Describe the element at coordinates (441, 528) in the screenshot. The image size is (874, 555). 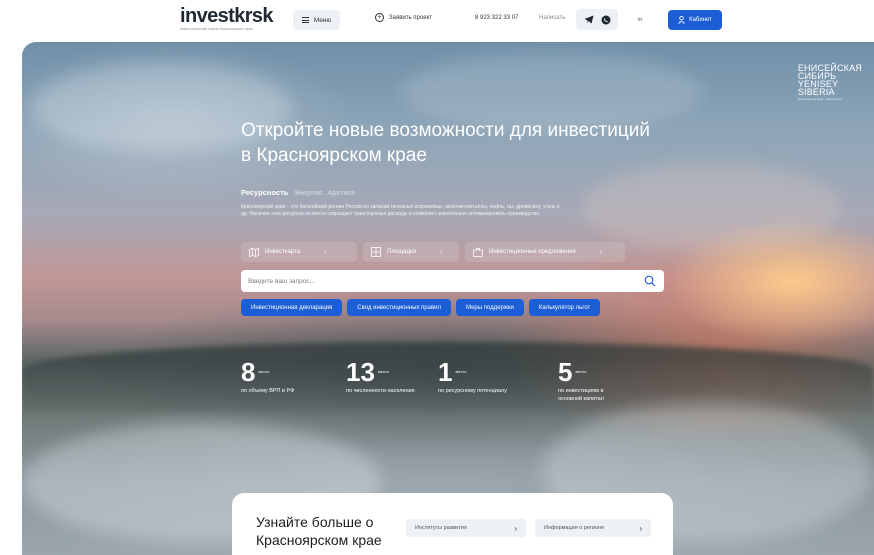
I see `card-link-label: Институты развития` at that location.